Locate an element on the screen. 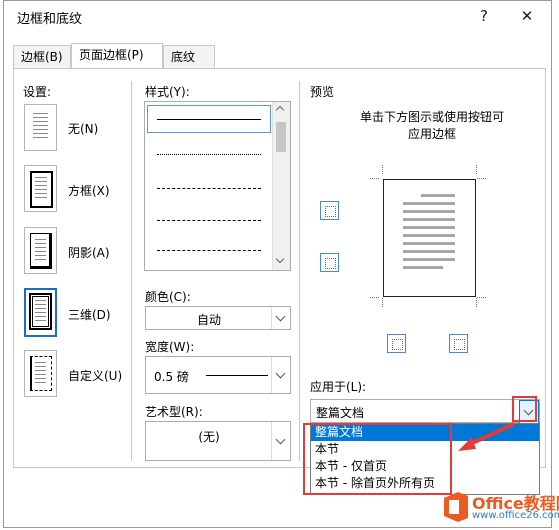  art-dropdown-button is located at coordinates (280, 441).